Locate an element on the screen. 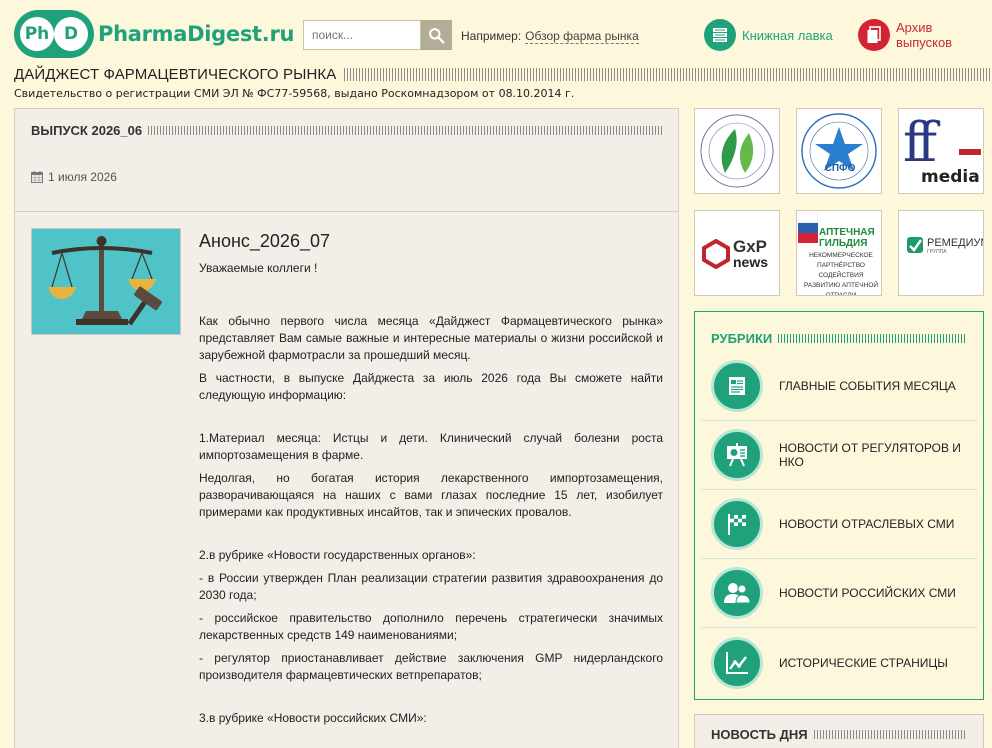 Image resolution: width=992 pixels, height=748 pixels. site-title: ДАЙДЖЕСТ ФАРМАЦЕВТИЧЕСКОГО РЫНКА is located at coordinates (175, 74).